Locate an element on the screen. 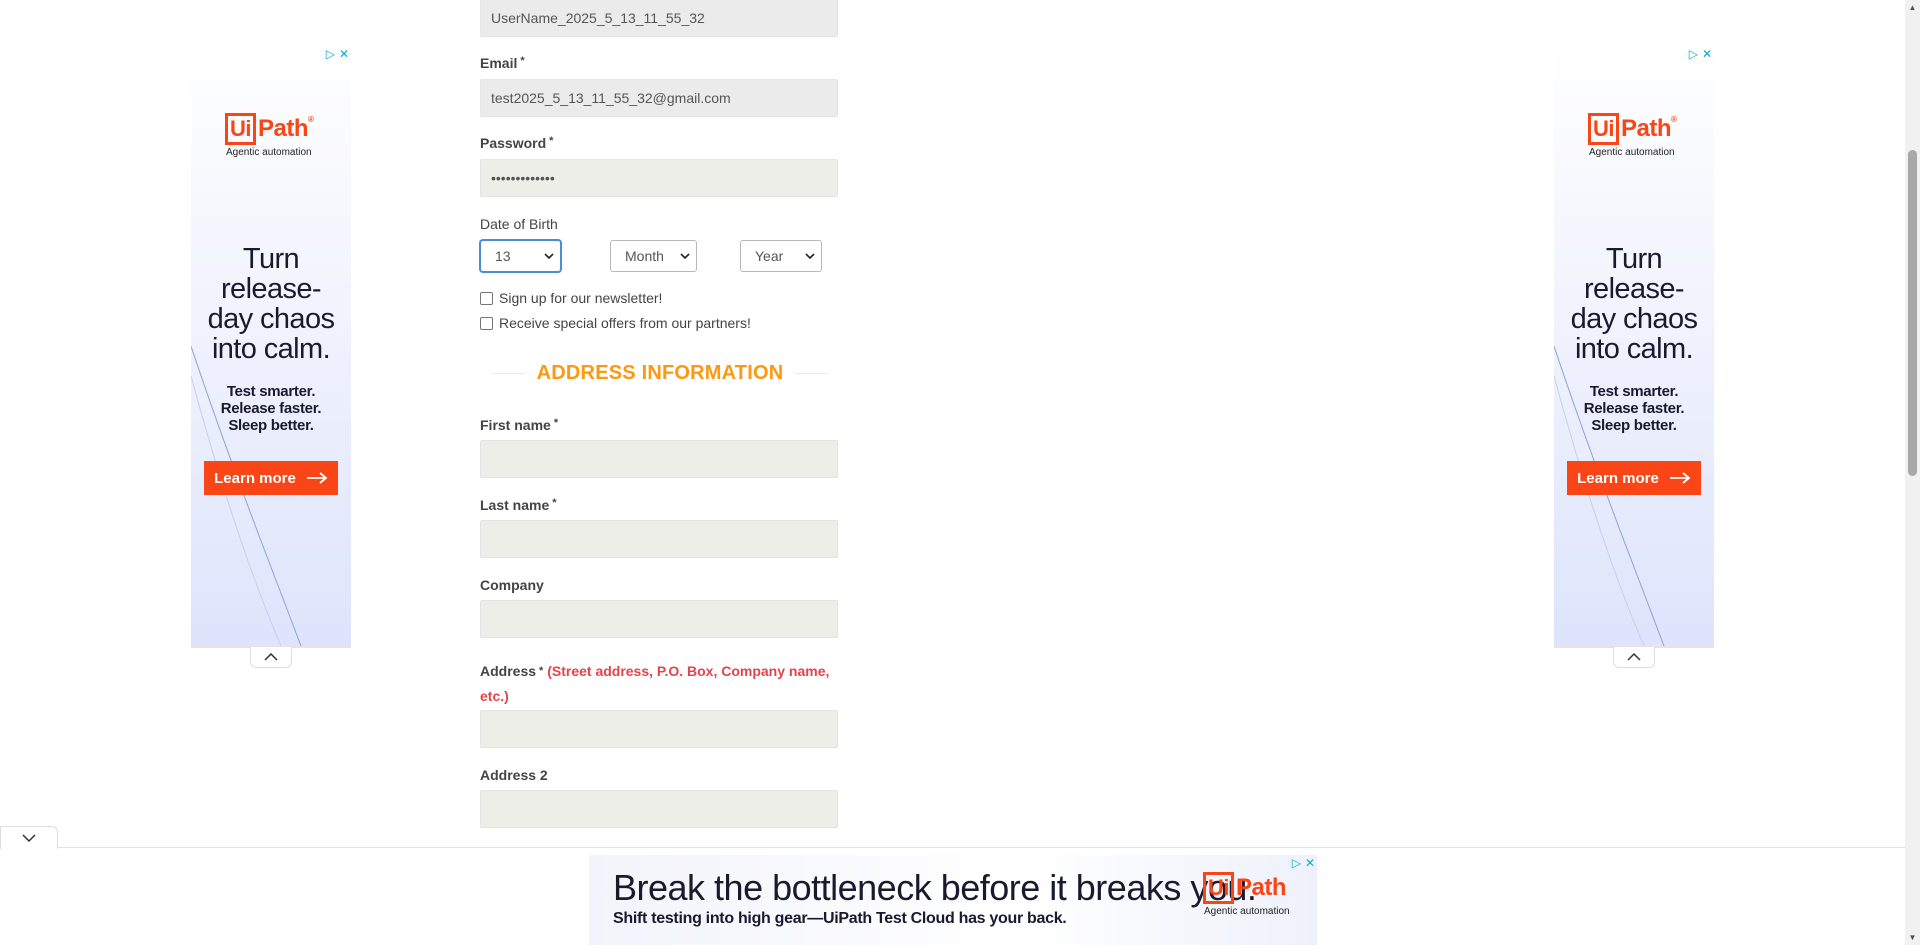 This screenshot has width=1920, height=945. offers-checkbox is located at coordinates (486, 323).